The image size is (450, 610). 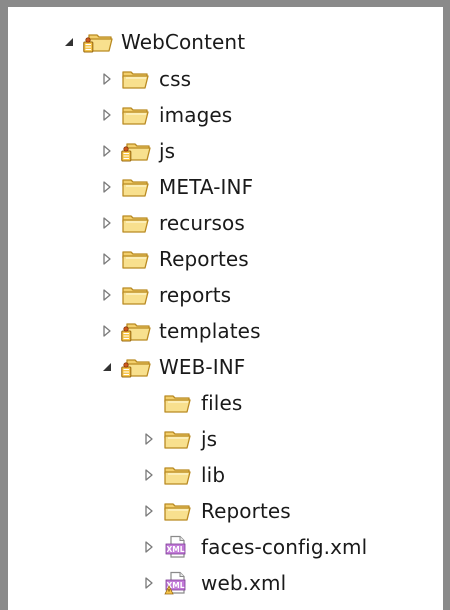 I want to click on tree-node-web-inf: WEB-INF, so click(x=171, y=367).